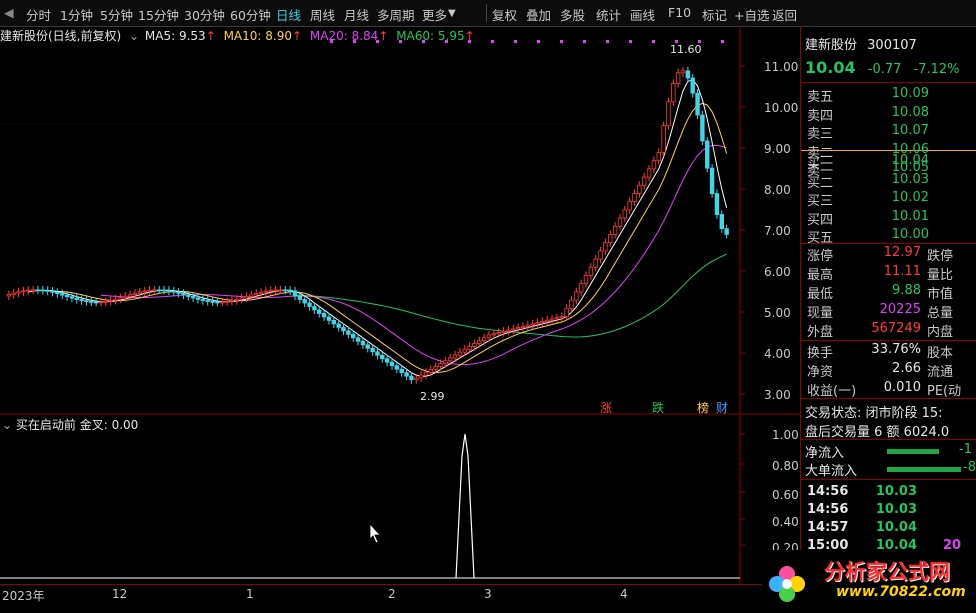 The height and width of the screenshot is (613, 976). What do you see at coordinates (910, 130) in the screenshot?
I see `row-value: 10.07` at bounding box center [910, 130].